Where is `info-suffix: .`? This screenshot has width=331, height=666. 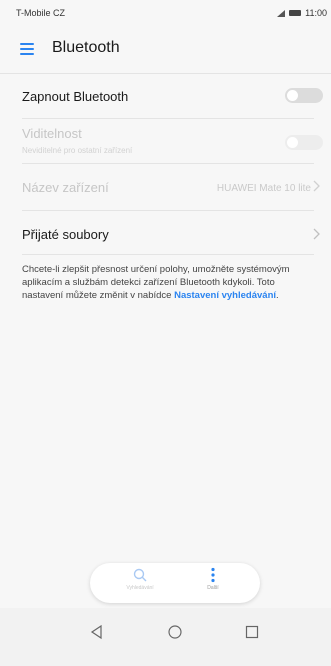 info-suffix: . is located at coordinates (277, 296).